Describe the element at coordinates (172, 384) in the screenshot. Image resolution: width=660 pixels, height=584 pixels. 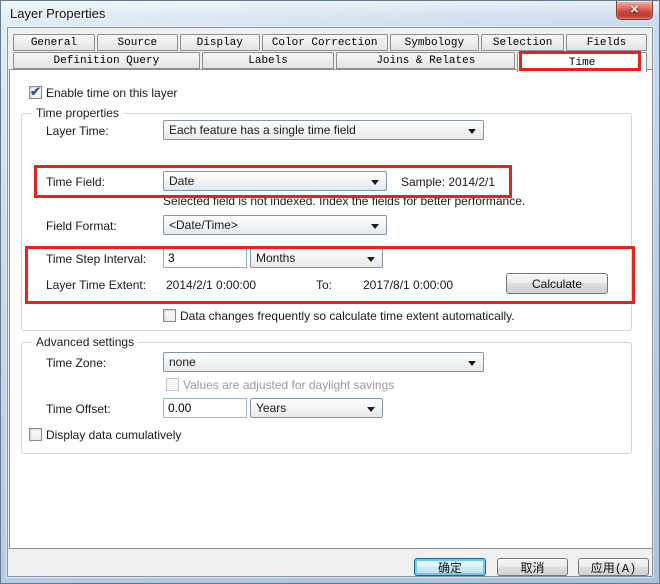
I see `daylight-checkbox` at that location.